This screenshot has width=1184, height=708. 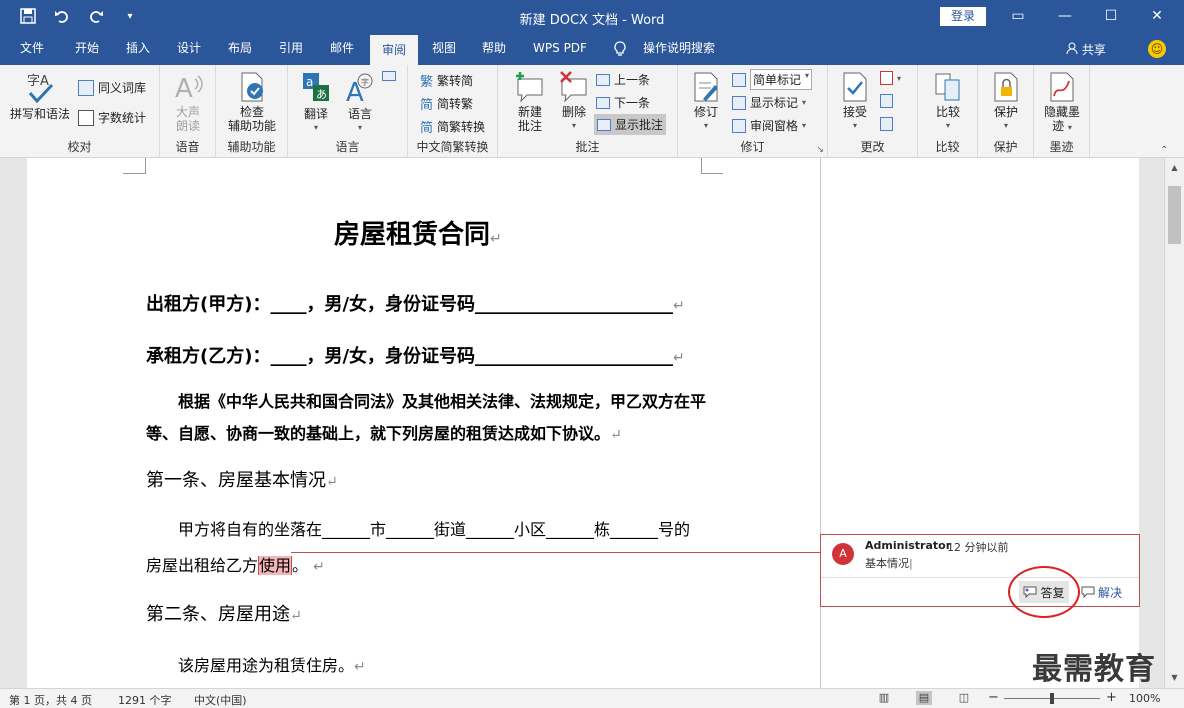 What do you see at coordinates (616, 435) in the screenshot?
I see `paragraph-mark: ↵` at bounding box center [616, 435].